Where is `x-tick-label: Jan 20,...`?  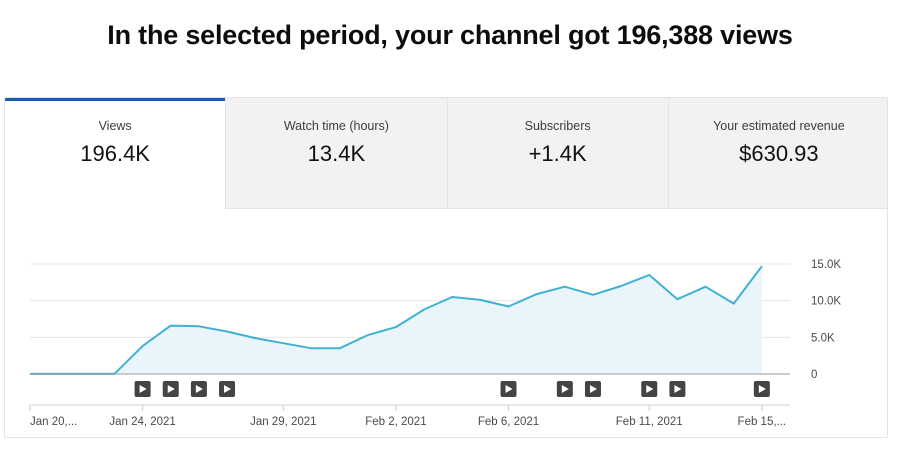
x-tick-label: Jan 20,... is located at coordinates (53, 422).